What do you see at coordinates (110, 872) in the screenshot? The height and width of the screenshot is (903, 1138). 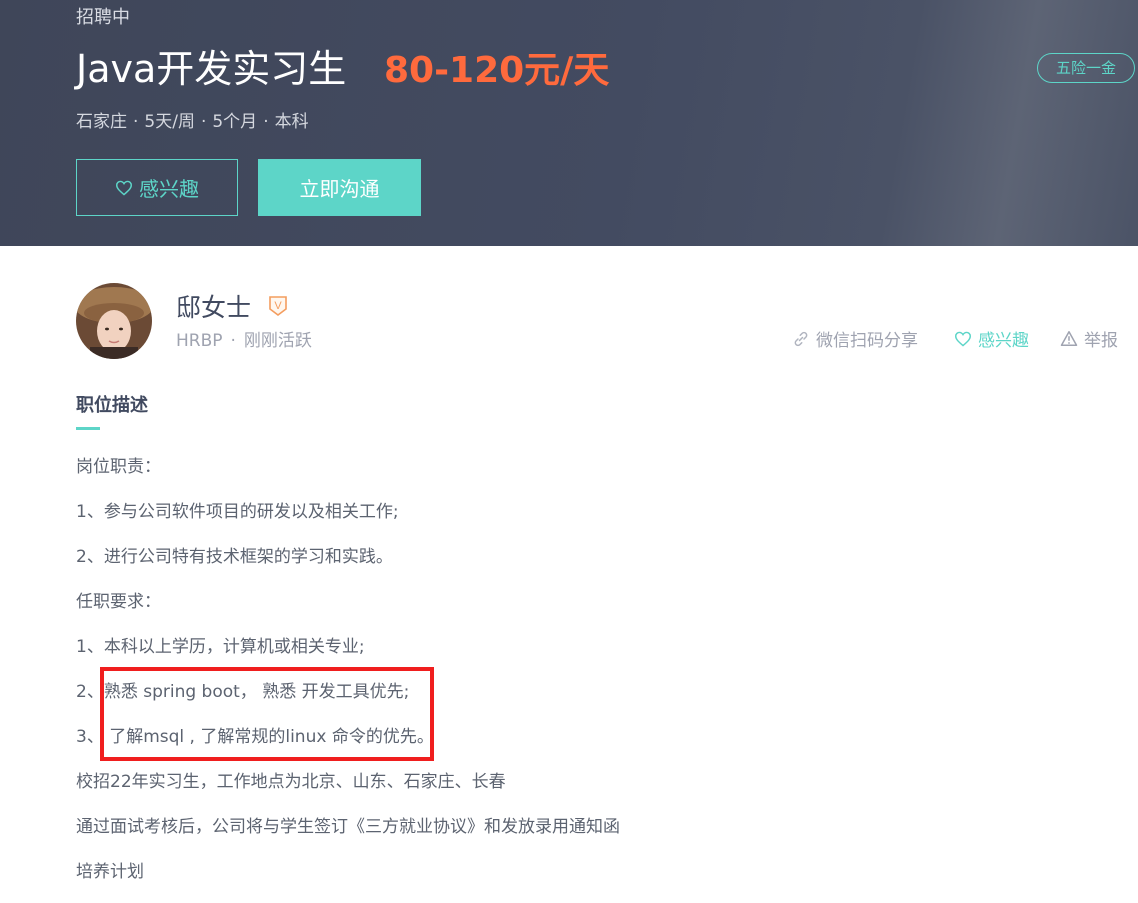 I see `description-line: 培养计划` at bounding box center [110, 872].